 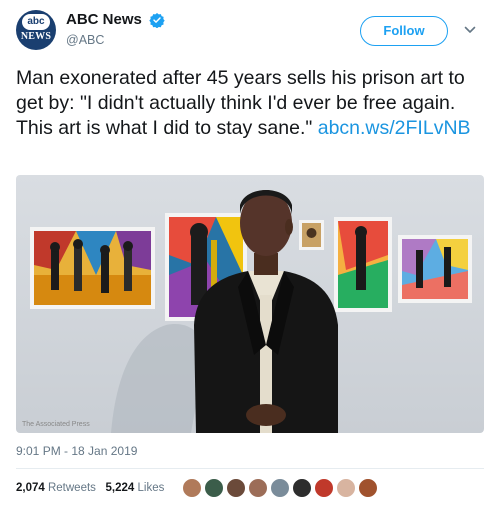 What do you see at coordinates (71, 488) in the screenshot?
I see `retweets-label: Retweets` at bounding box center [71, 488].